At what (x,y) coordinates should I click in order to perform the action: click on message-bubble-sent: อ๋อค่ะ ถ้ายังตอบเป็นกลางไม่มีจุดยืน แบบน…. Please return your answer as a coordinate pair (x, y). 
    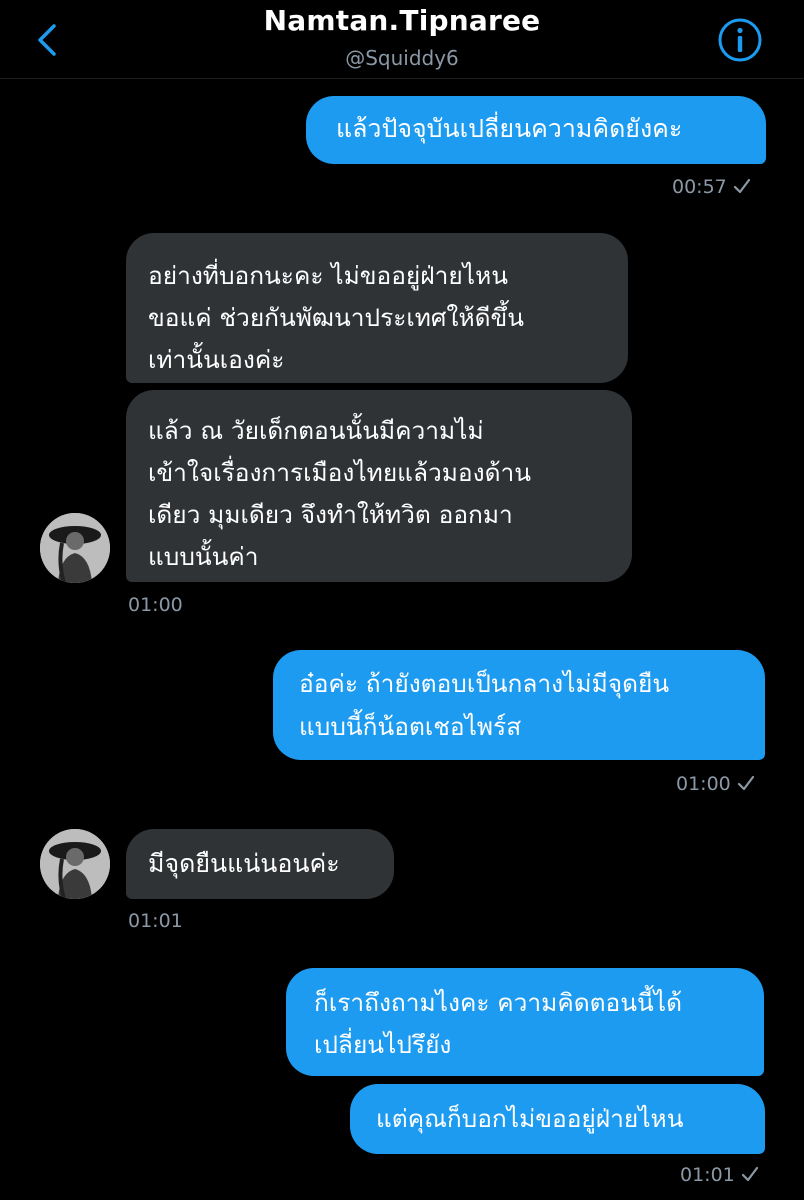
    Looking at the image, I should click on (519, 705).